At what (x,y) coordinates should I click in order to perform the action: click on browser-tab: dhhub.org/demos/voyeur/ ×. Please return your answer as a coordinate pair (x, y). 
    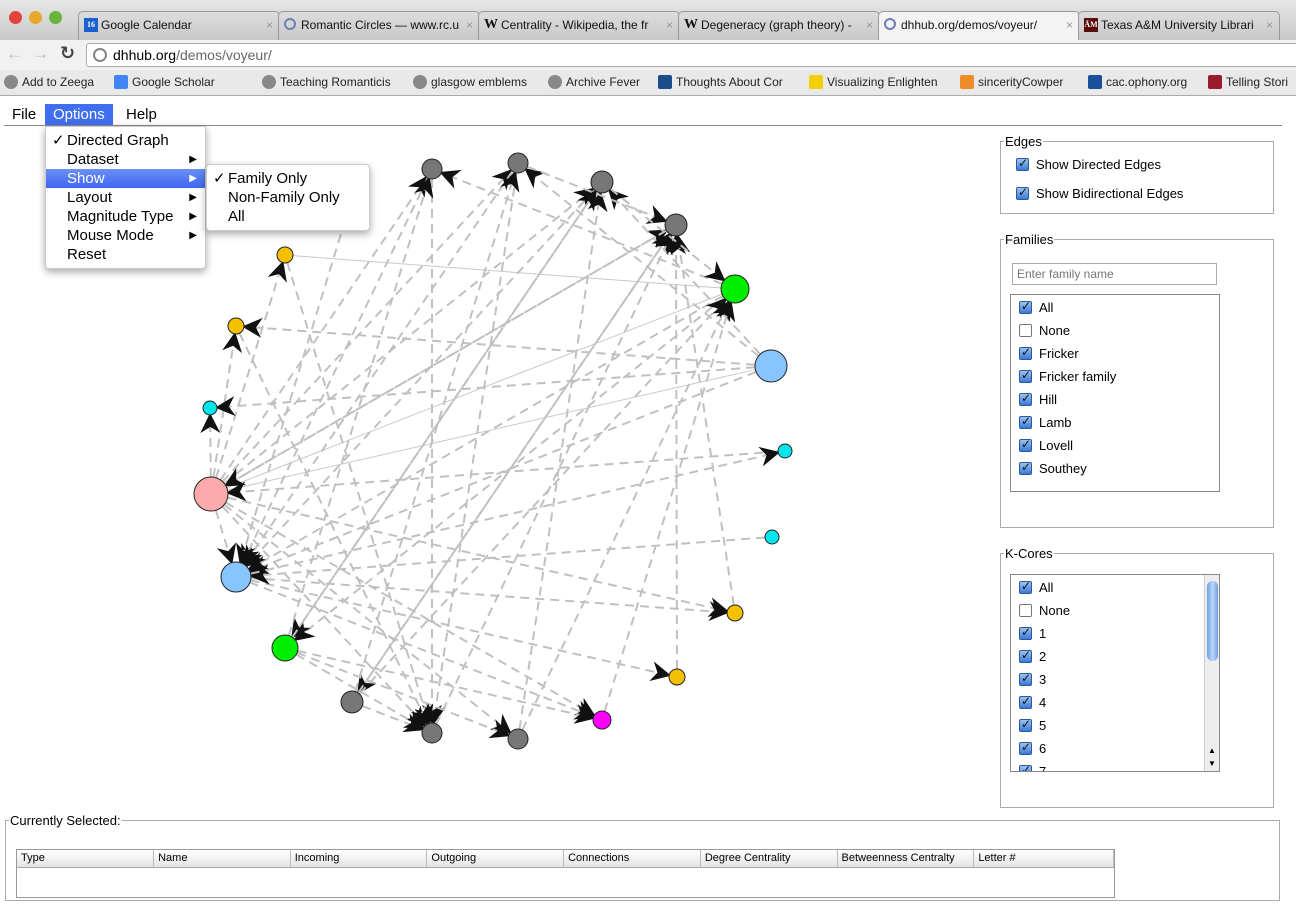
    Looking at the image, I should click on (979, 26).